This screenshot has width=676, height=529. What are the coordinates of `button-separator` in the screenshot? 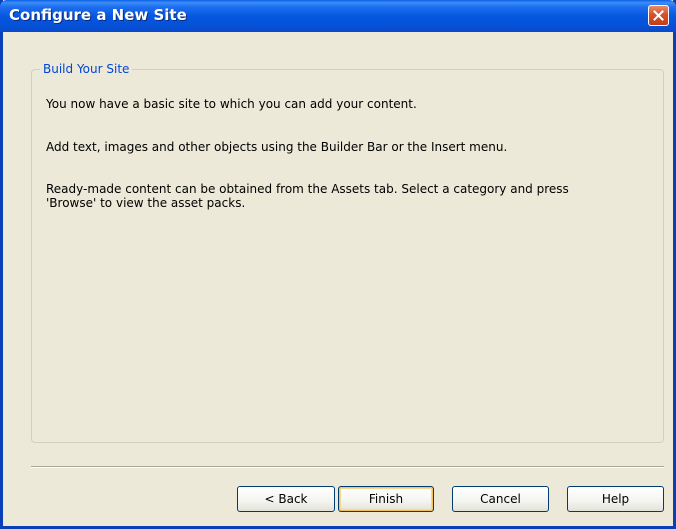 It's located at (347, 467).